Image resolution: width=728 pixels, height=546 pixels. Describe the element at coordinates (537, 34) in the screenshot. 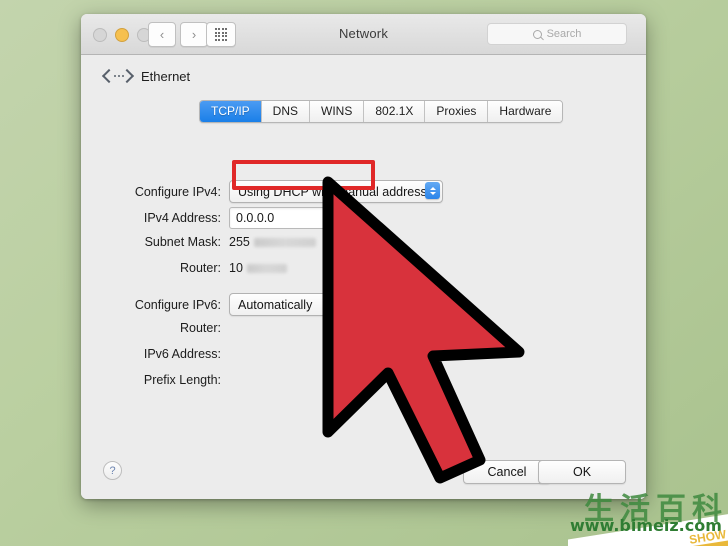

I see `search-icon` at that location.